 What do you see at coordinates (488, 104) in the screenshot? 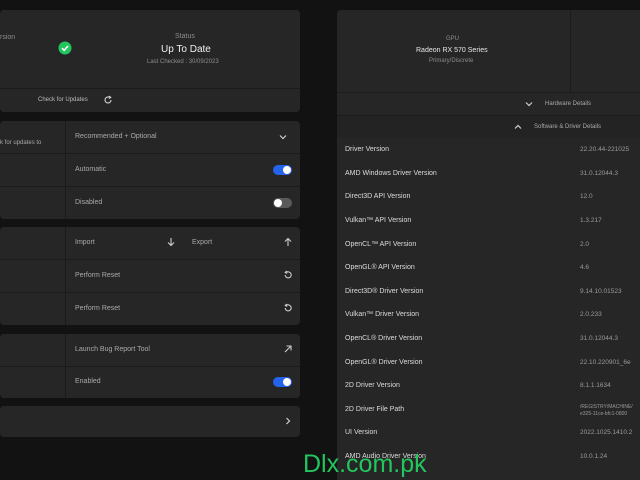
I see `hardware-details-toggle: Hardware Details` at bounding box center [488, 104].